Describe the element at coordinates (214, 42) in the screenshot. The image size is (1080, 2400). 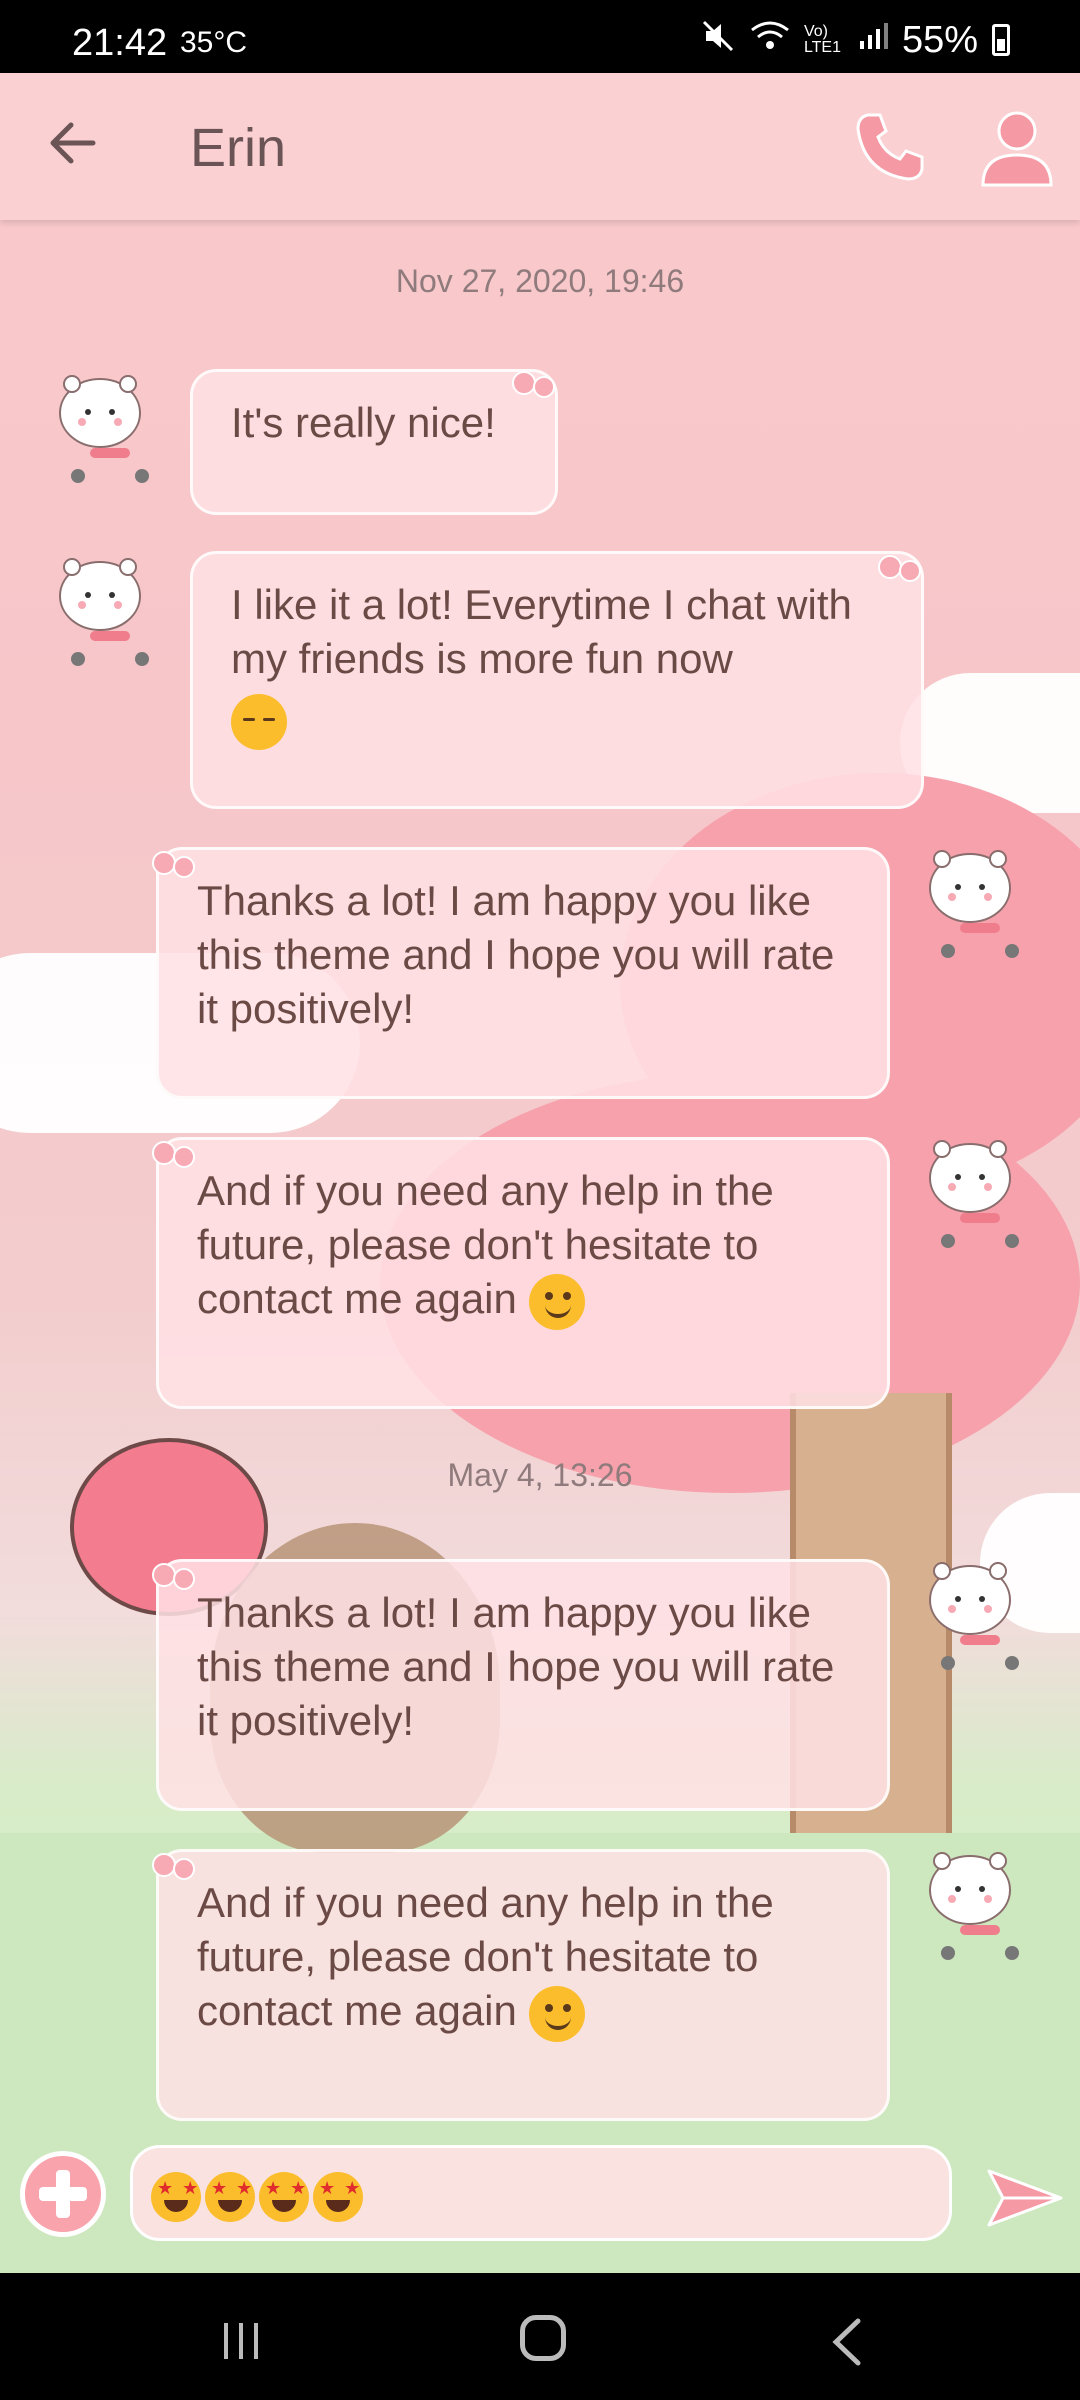
I see `status-temperature: 35°C` at that location.